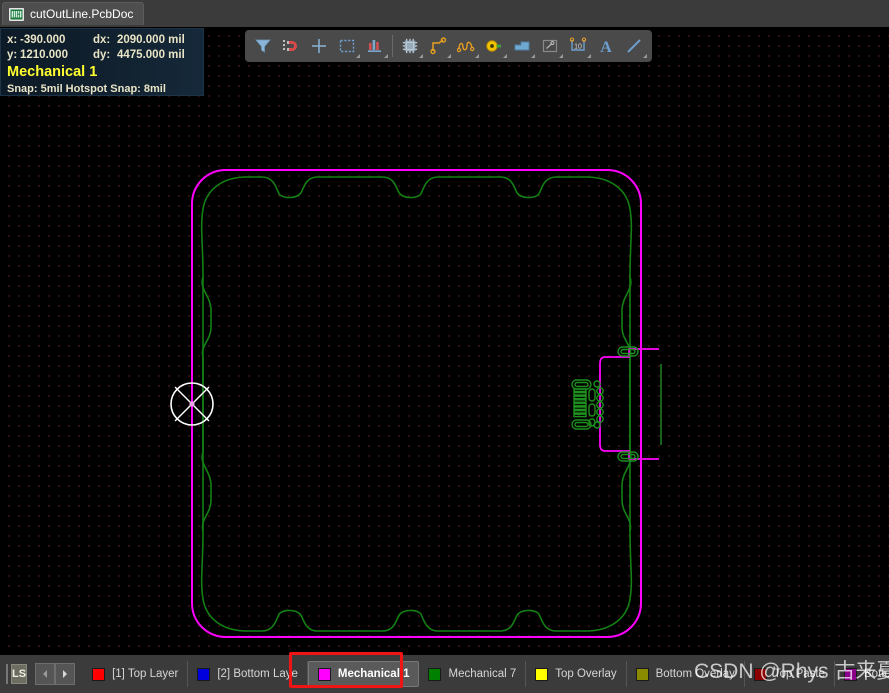 This screenshot has width=889, height=693. What do you see at coordinates (410, 46) in the screenshot?
I see `component-chip-icon` at bounding box center [410, 46].